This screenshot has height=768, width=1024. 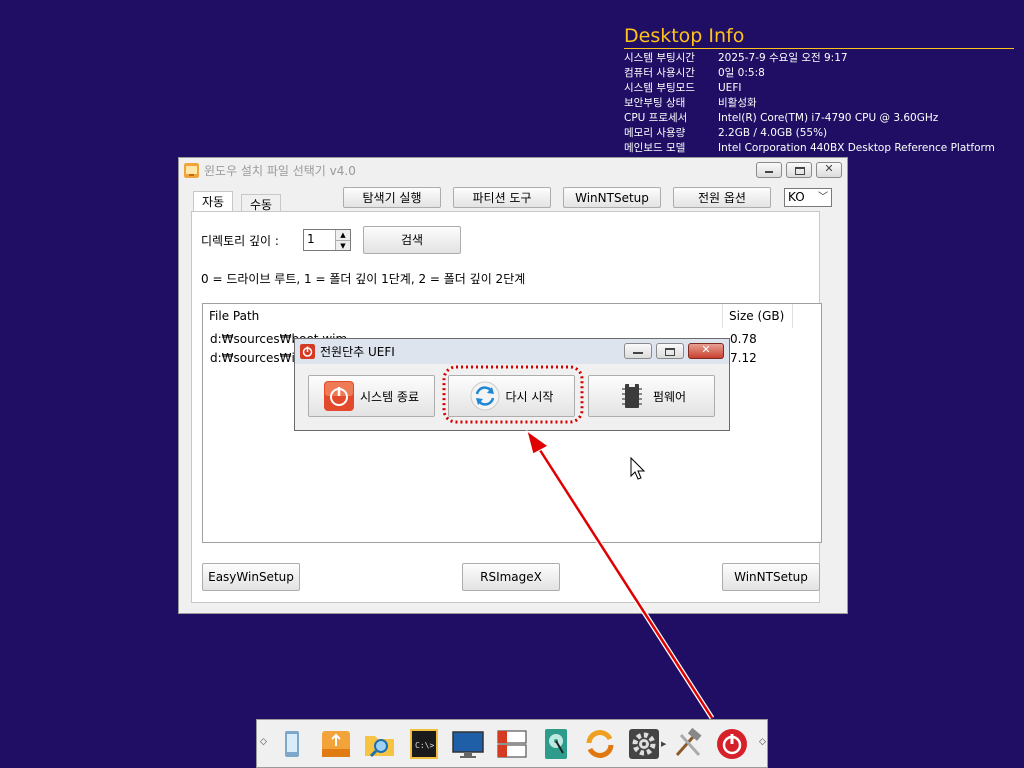 I want to click on command-prompt-icon: C:\>, so click(x=424, y=744).